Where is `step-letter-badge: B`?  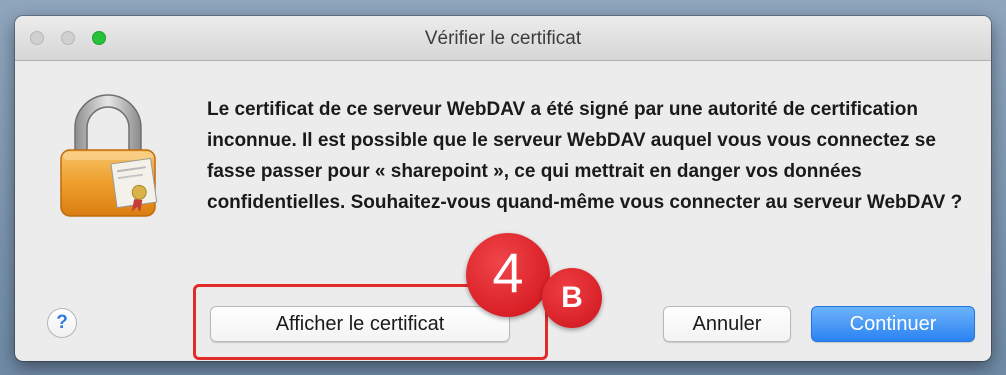
step-letter-badge: B is located at coordinates (572, 298).